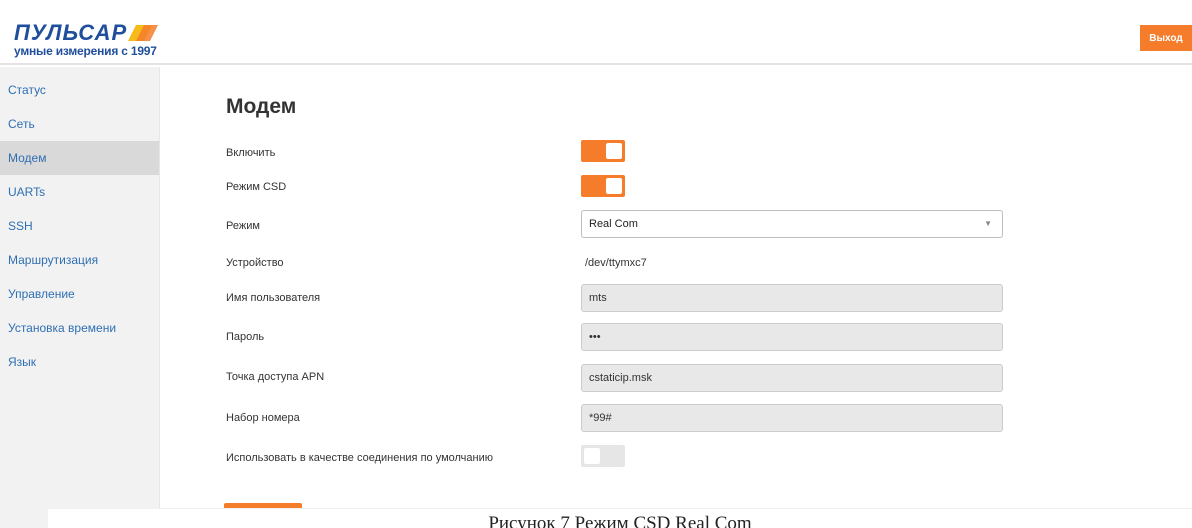 This screenshot has width=1192, height=528. Describe the element at coordinates (273, 298) in the screenshot. I see `username-label: Имя пользователя` at that location.